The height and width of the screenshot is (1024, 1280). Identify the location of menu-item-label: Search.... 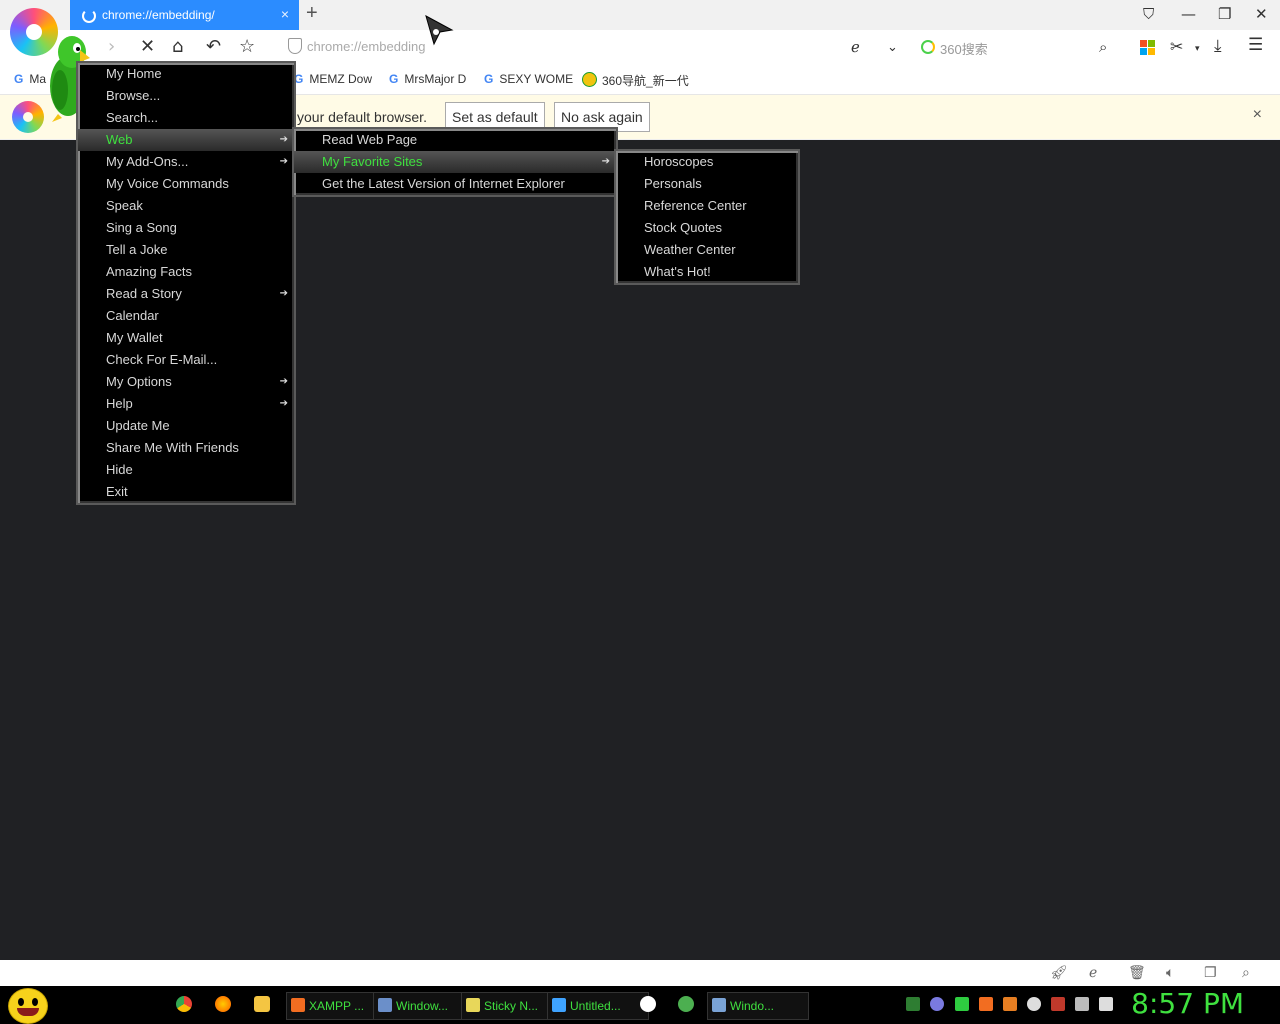
(132, 117).